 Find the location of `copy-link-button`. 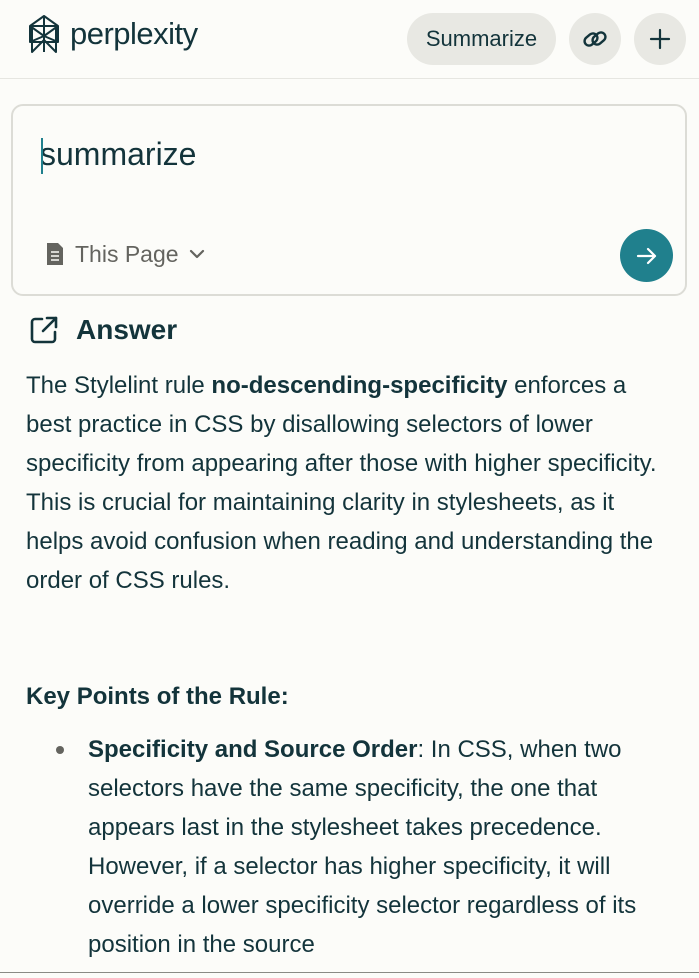

copy-link-button is located at coordinates (595, 39).